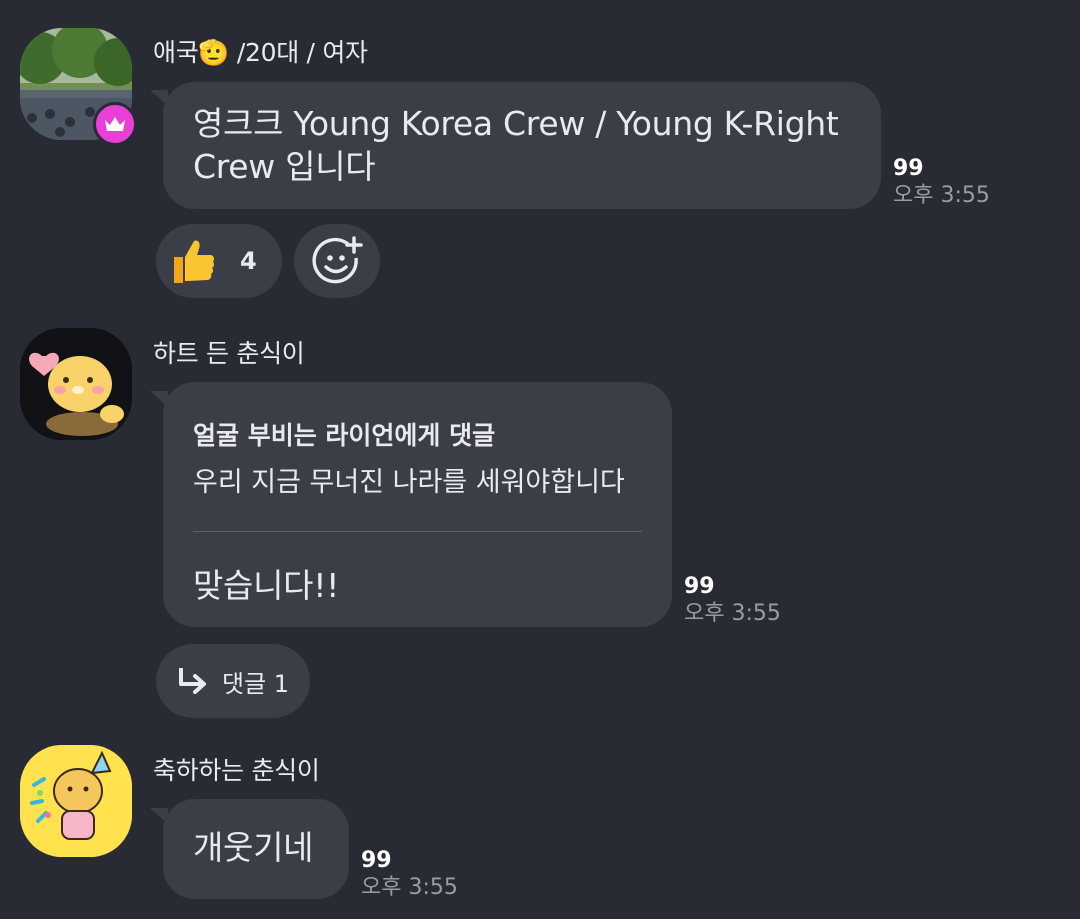 This screenshot has height=919, width=1080. Describe the element at coordinates (115, 124) in the screenshot. I see `crown-badge-icon` at that location.